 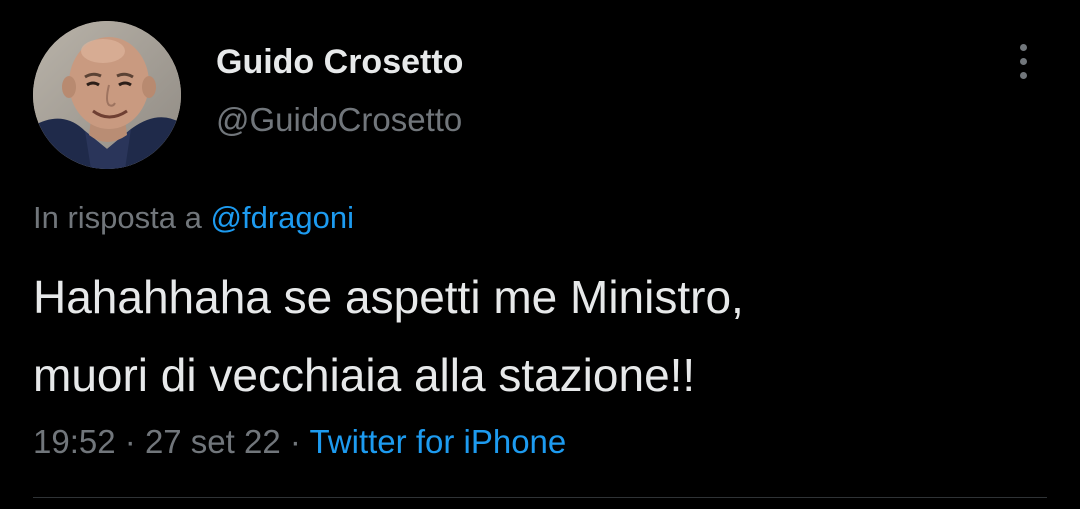 I want to click on more-vertical-icon, so click(x=1023, y=62).